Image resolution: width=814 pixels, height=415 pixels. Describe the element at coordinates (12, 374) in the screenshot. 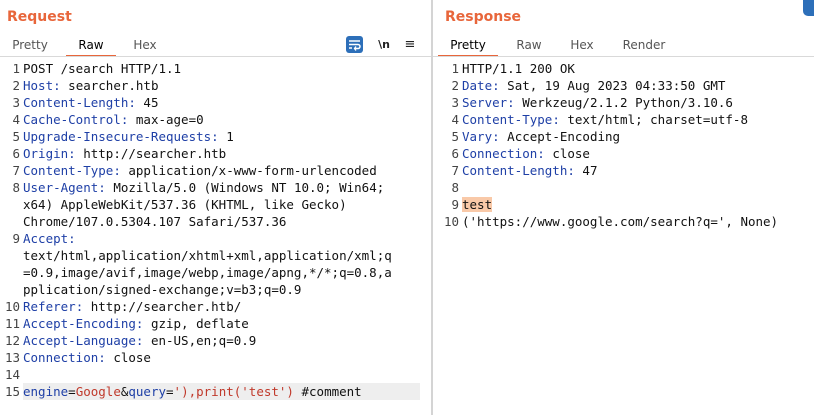

I see `line-number: 14` at that location.